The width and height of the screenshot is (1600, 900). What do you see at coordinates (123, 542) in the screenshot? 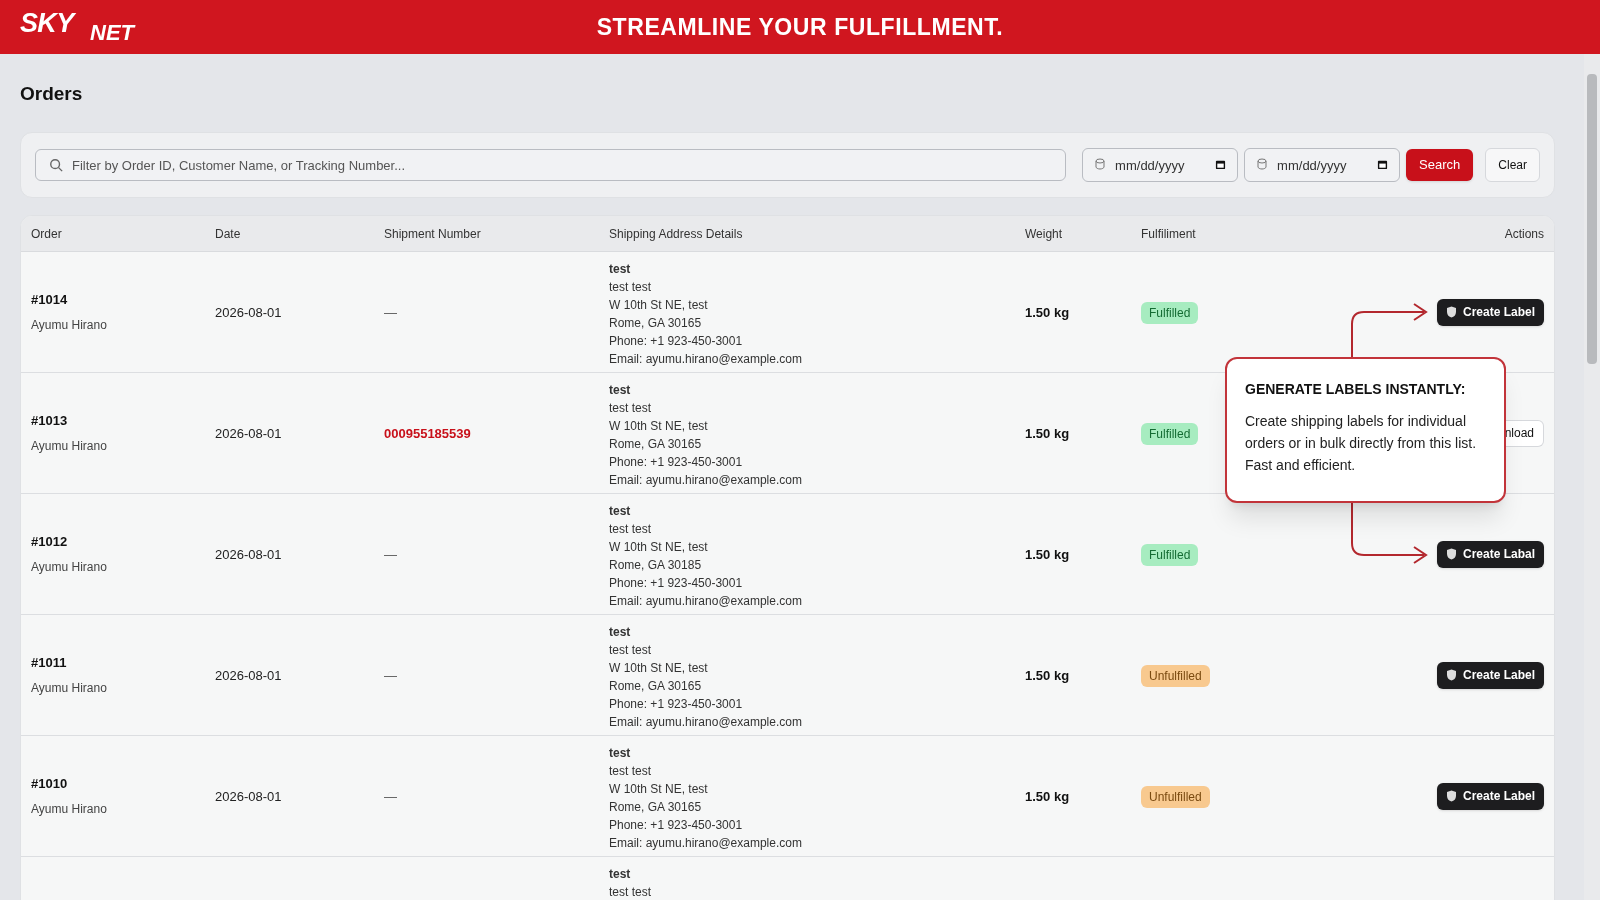
I see `order-id: #1012` at bounding box center [123, 542].